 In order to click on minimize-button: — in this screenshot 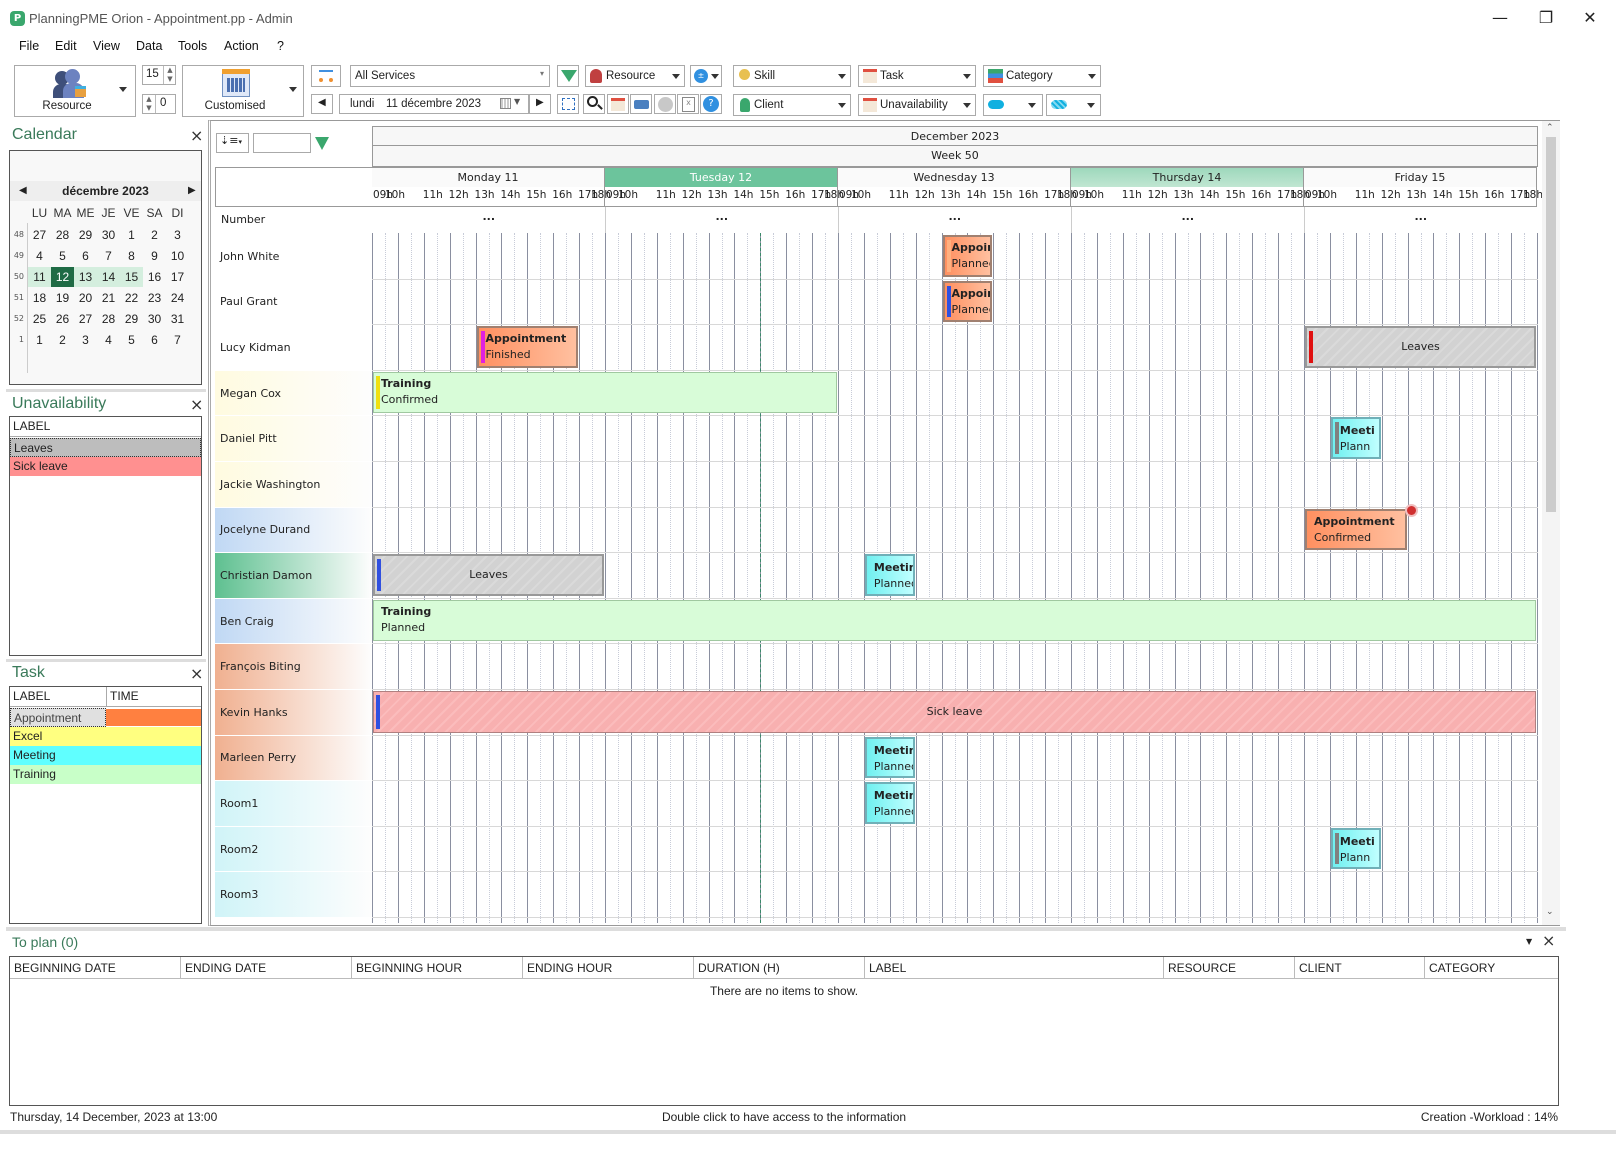, I will do `click(1500, 18)`.